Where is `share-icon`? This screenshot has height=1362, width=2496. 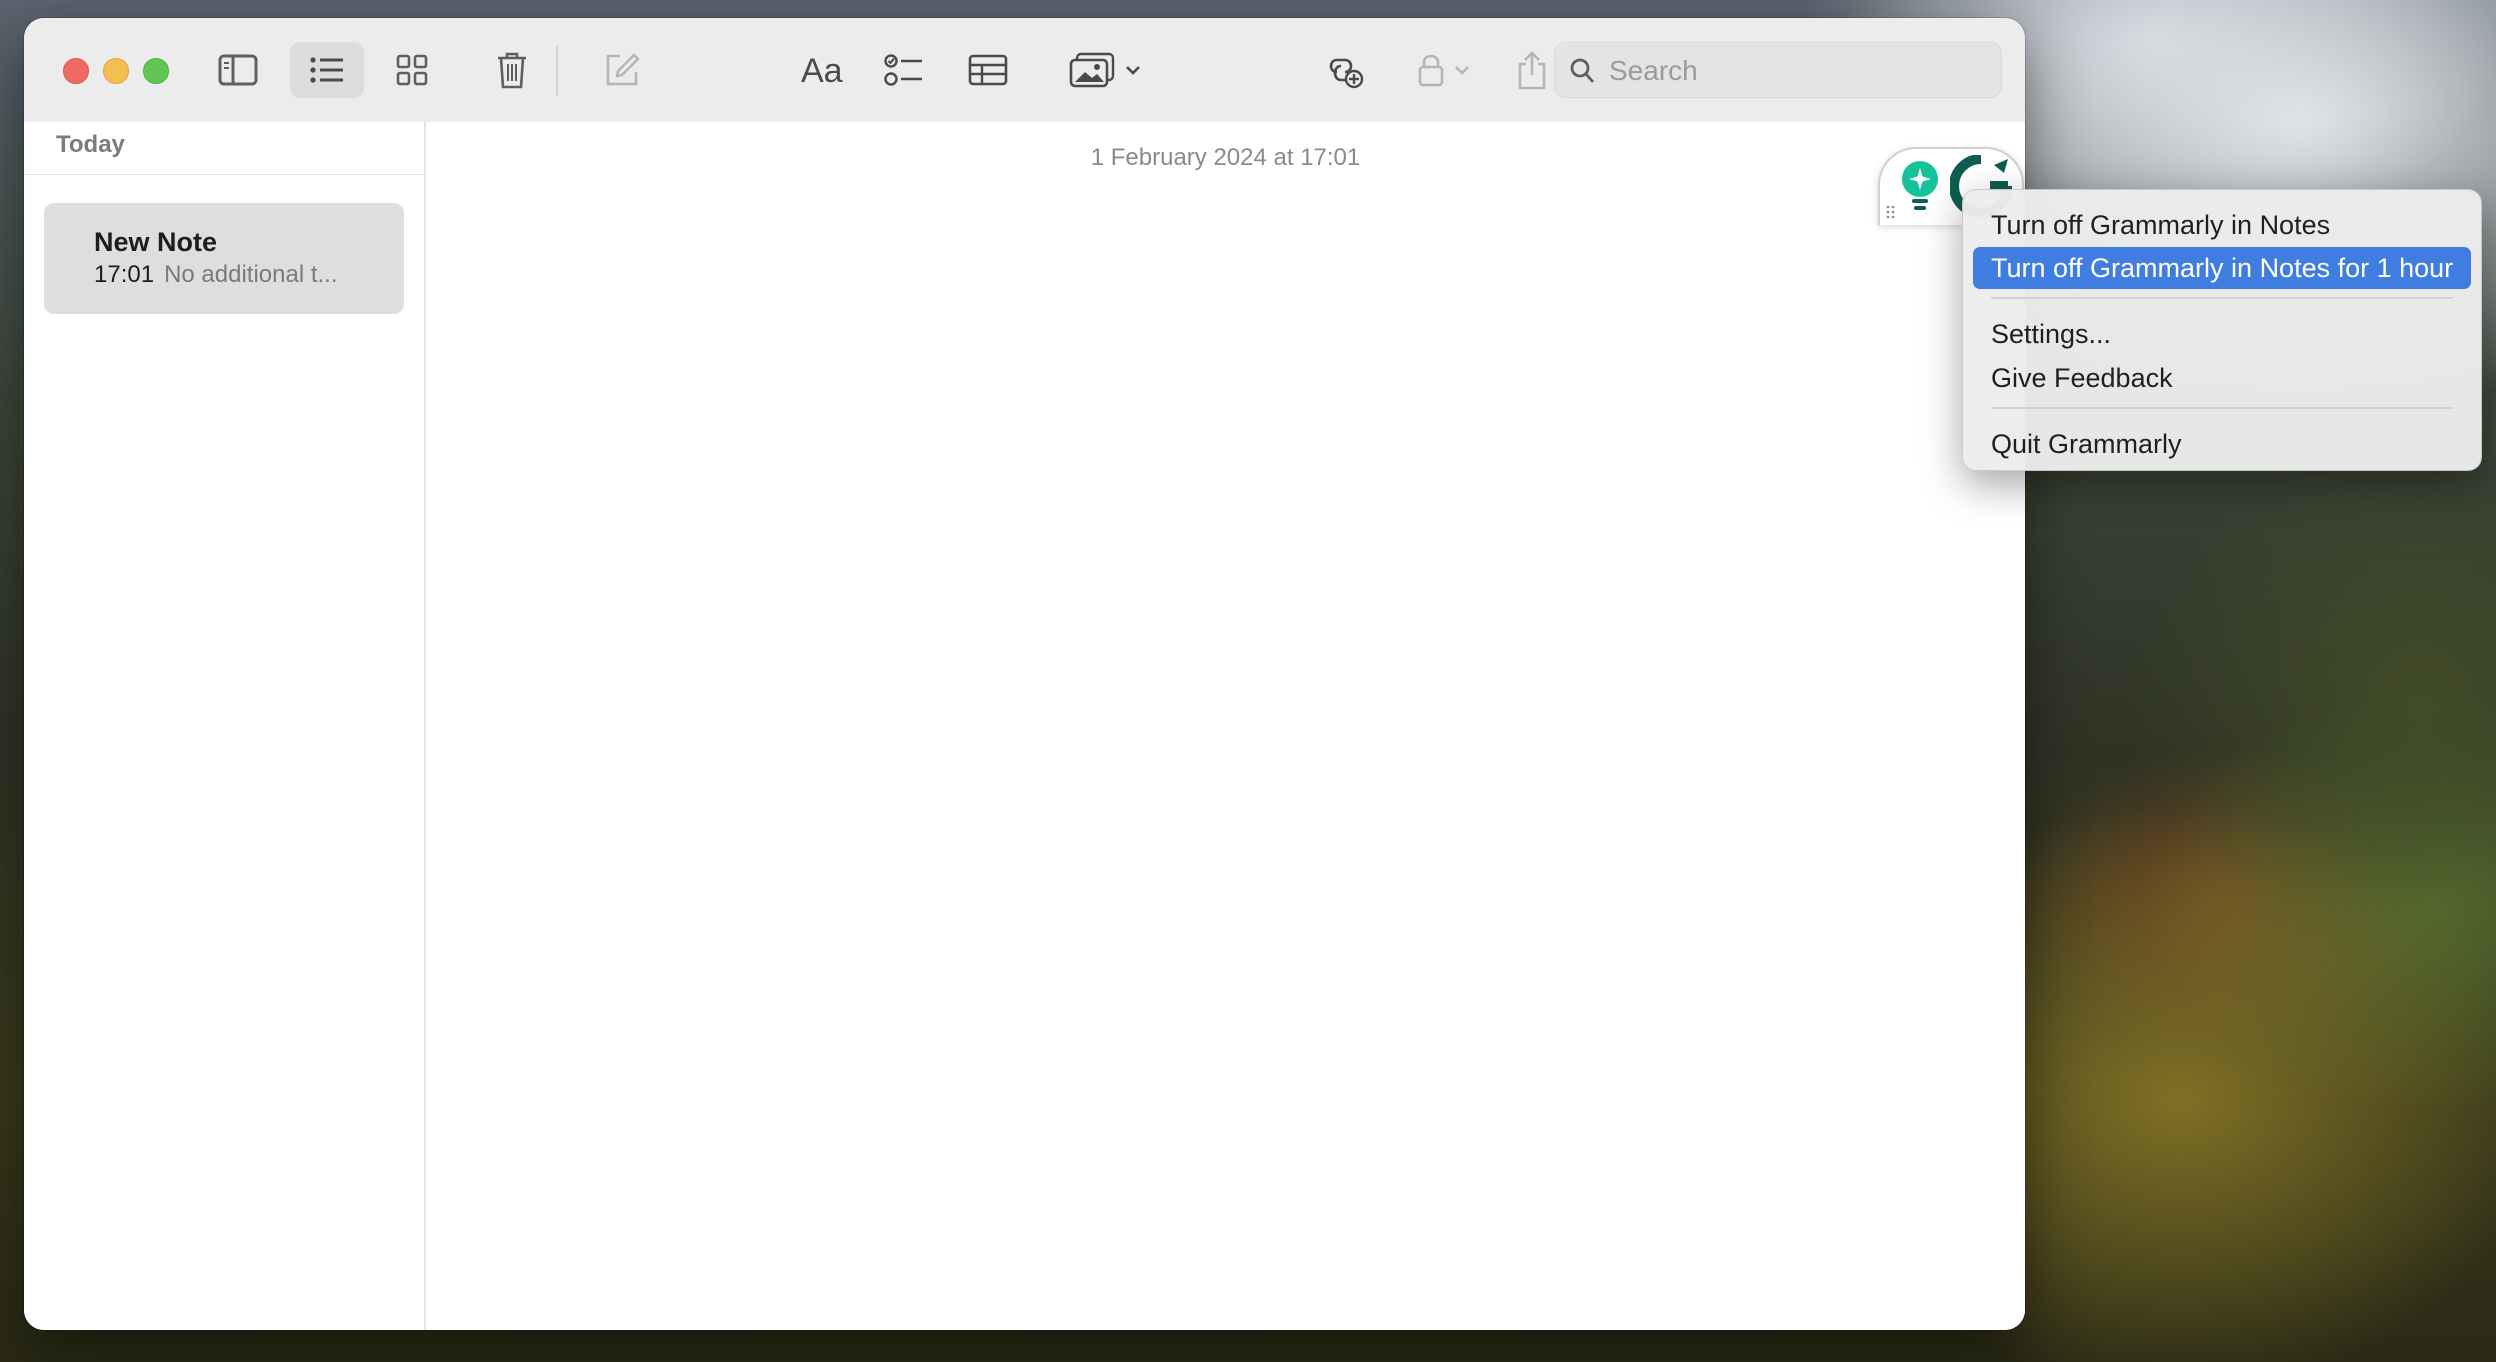 share-icon is located at coordinates (1532, 70).